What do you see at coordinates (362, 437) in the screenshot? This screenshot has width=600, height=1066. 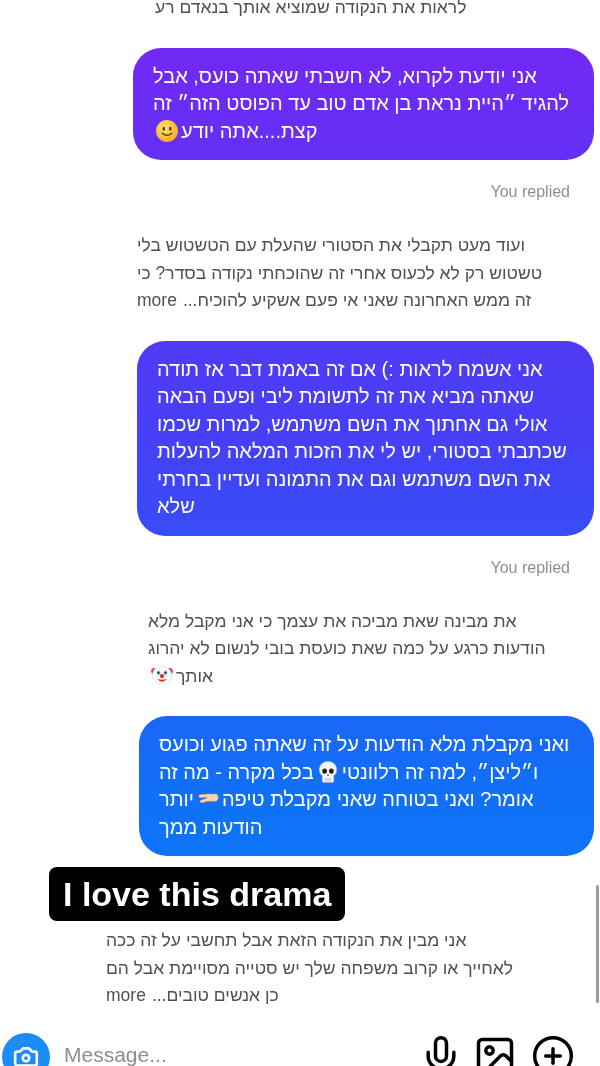 I see `message-text: אני אשמח לראות :) אם זה באמת דבר אז תודה שאתה מביא את זה לתשומת ליבי ופעם הבאה אולי גם אחתוך את השם משתמש, למרות שכמו שכתבתי בסטורי, יש לי את הזכות המלאה להעלות את השם משתמש וגם את התמונה ועדיין בחרתי שלא` at bounding box center [362, 437].